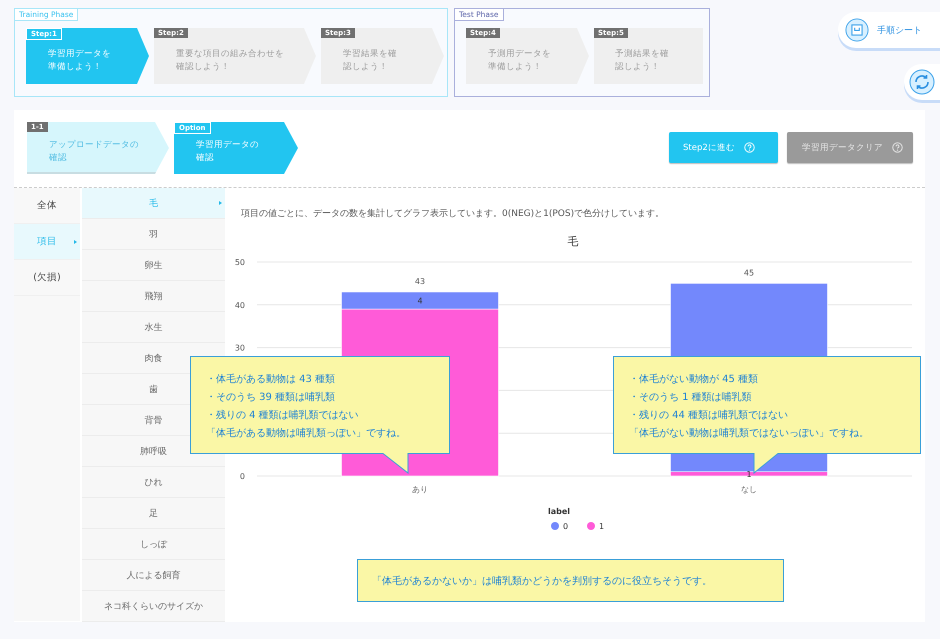 The width and height of the screenshot is (940, 639). What do you see at coordinates (694, 379) in the screenshot?
I see `callout-text: ・体毛がない動物が 45 種類` at bounding box center [694, 379].